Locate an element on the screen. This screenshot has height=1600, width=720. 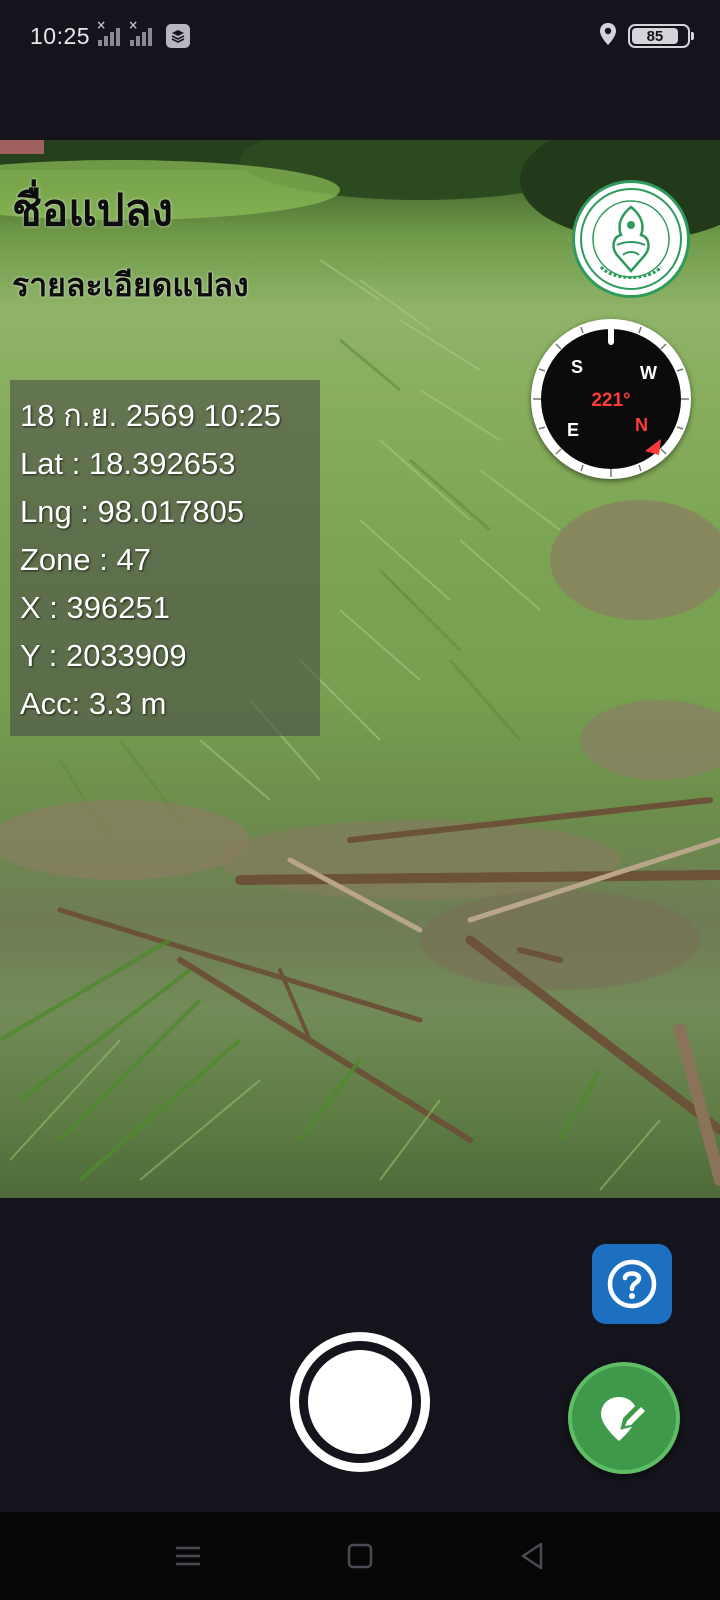
status-bar: 10:25 × × 85 is located at coordinates (360, 36).